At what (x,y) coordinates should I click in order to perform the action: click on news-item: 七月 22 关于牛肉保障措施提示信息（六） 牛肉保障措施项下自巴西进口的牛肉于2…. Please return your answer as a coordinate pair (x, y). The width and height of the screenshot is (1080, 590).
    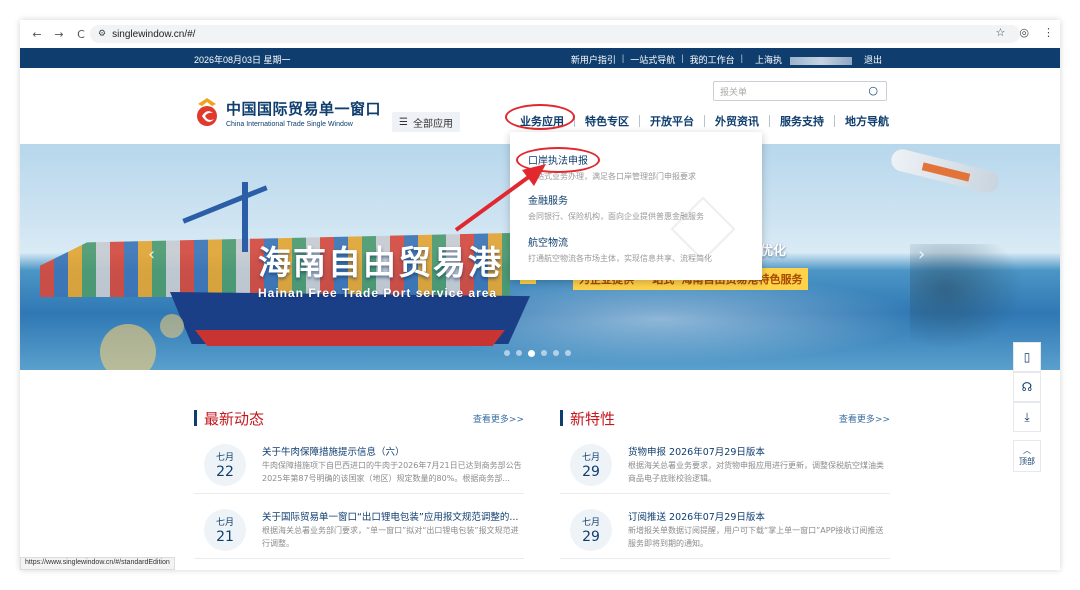
    Looking at the image, I should click on (359, 469).